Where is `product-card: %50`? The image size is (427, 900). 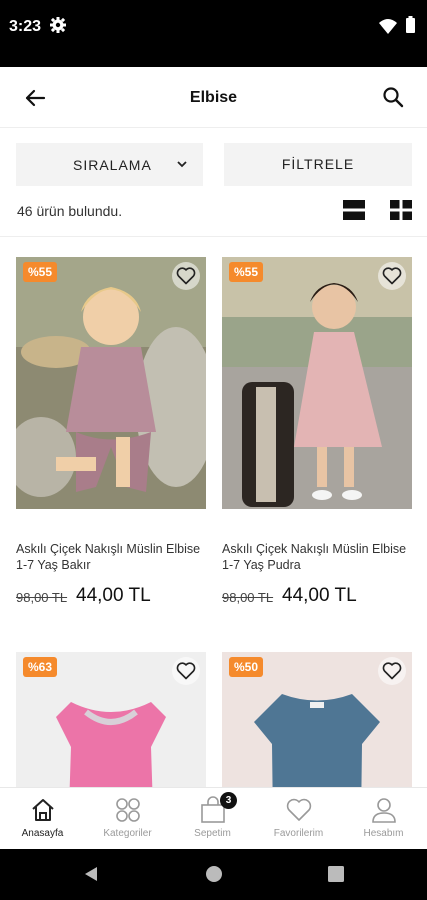 product-card: %50 is located at coordinates (317, 719).